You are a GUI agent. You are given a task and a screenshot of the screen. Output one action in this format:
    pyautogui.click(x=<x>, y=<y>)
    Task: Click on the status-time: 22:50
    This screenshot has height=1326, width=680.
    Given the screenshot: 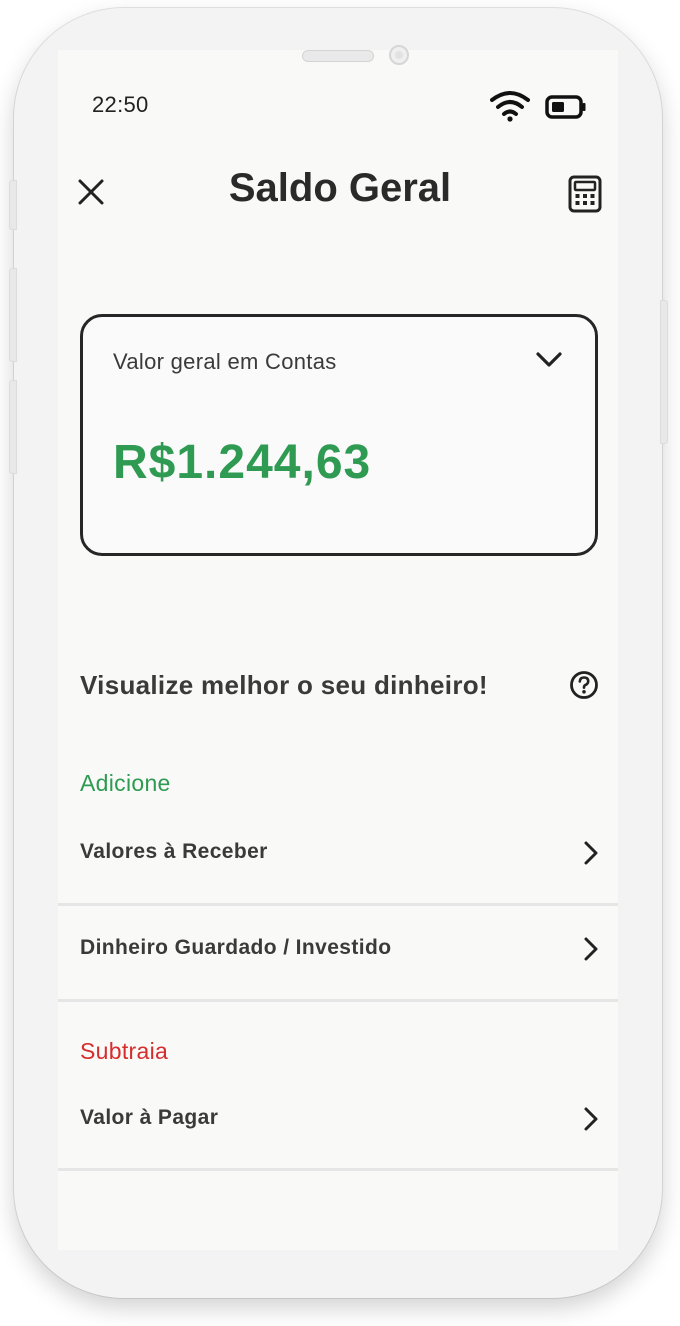 What is the action you would take?
    pyautogui.click(x=120, y=104)
    